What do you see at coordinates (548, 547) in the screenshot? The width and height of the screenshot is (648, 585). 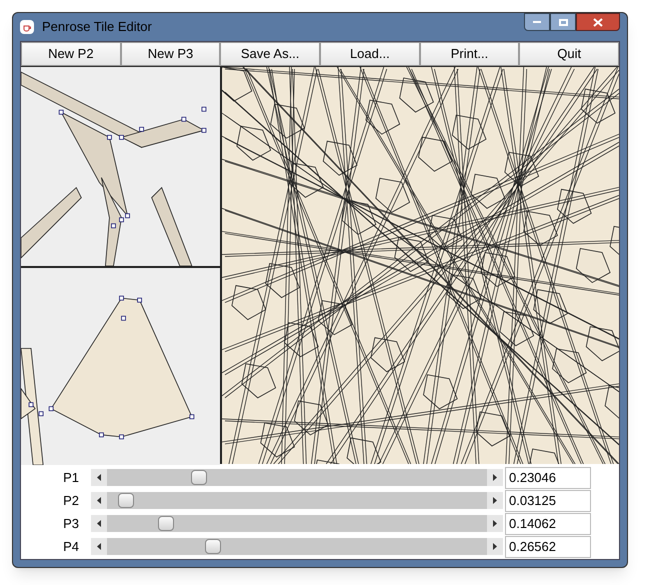 I see `parameter-value-field: 0.26562` at bounding box center [548, 547].